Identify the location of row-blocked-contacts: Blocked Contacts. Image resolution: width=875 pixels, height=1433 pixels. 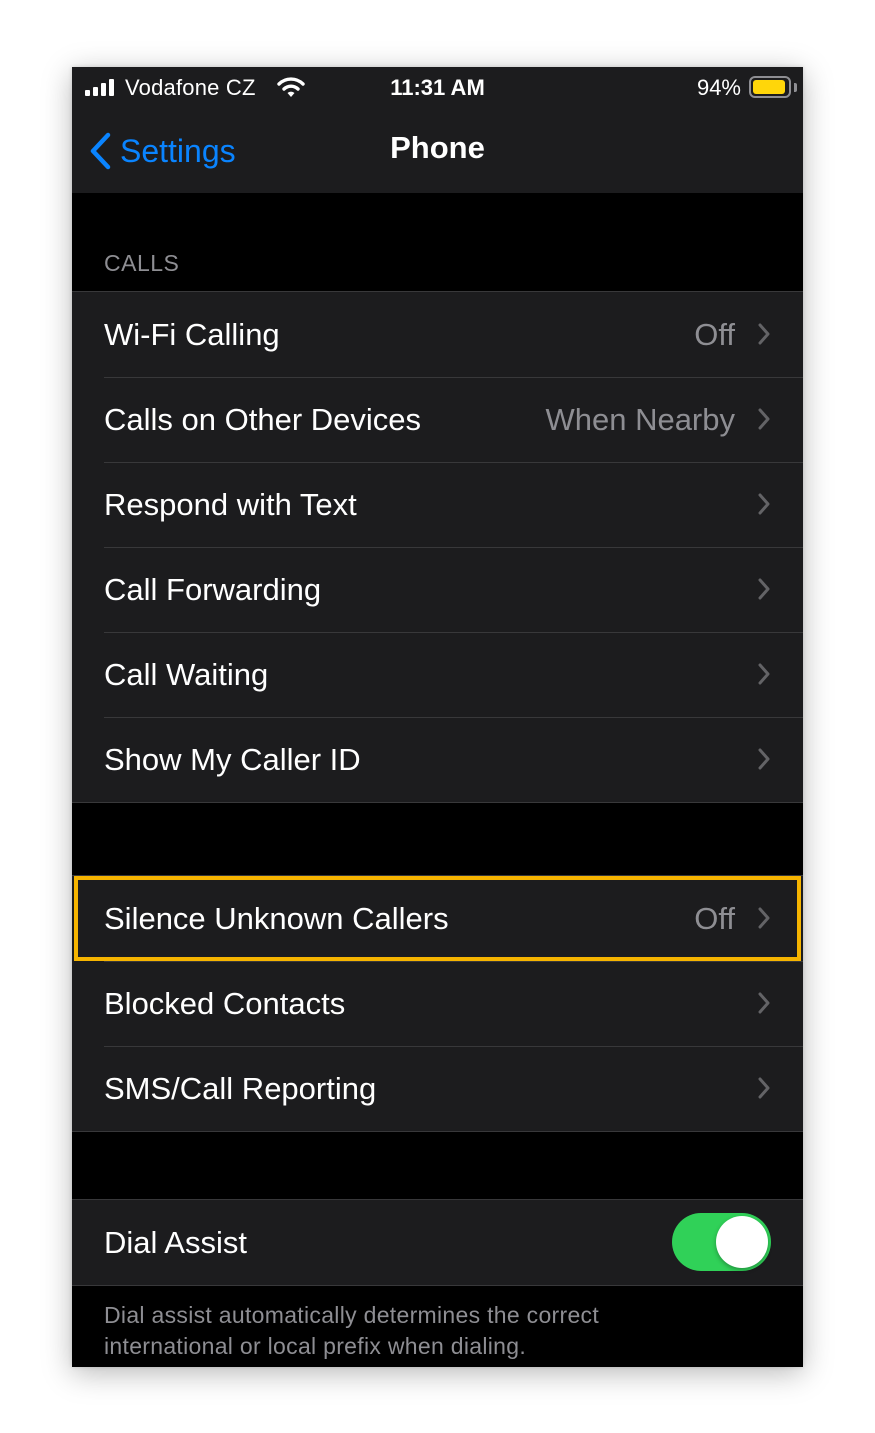
(437, 1003).